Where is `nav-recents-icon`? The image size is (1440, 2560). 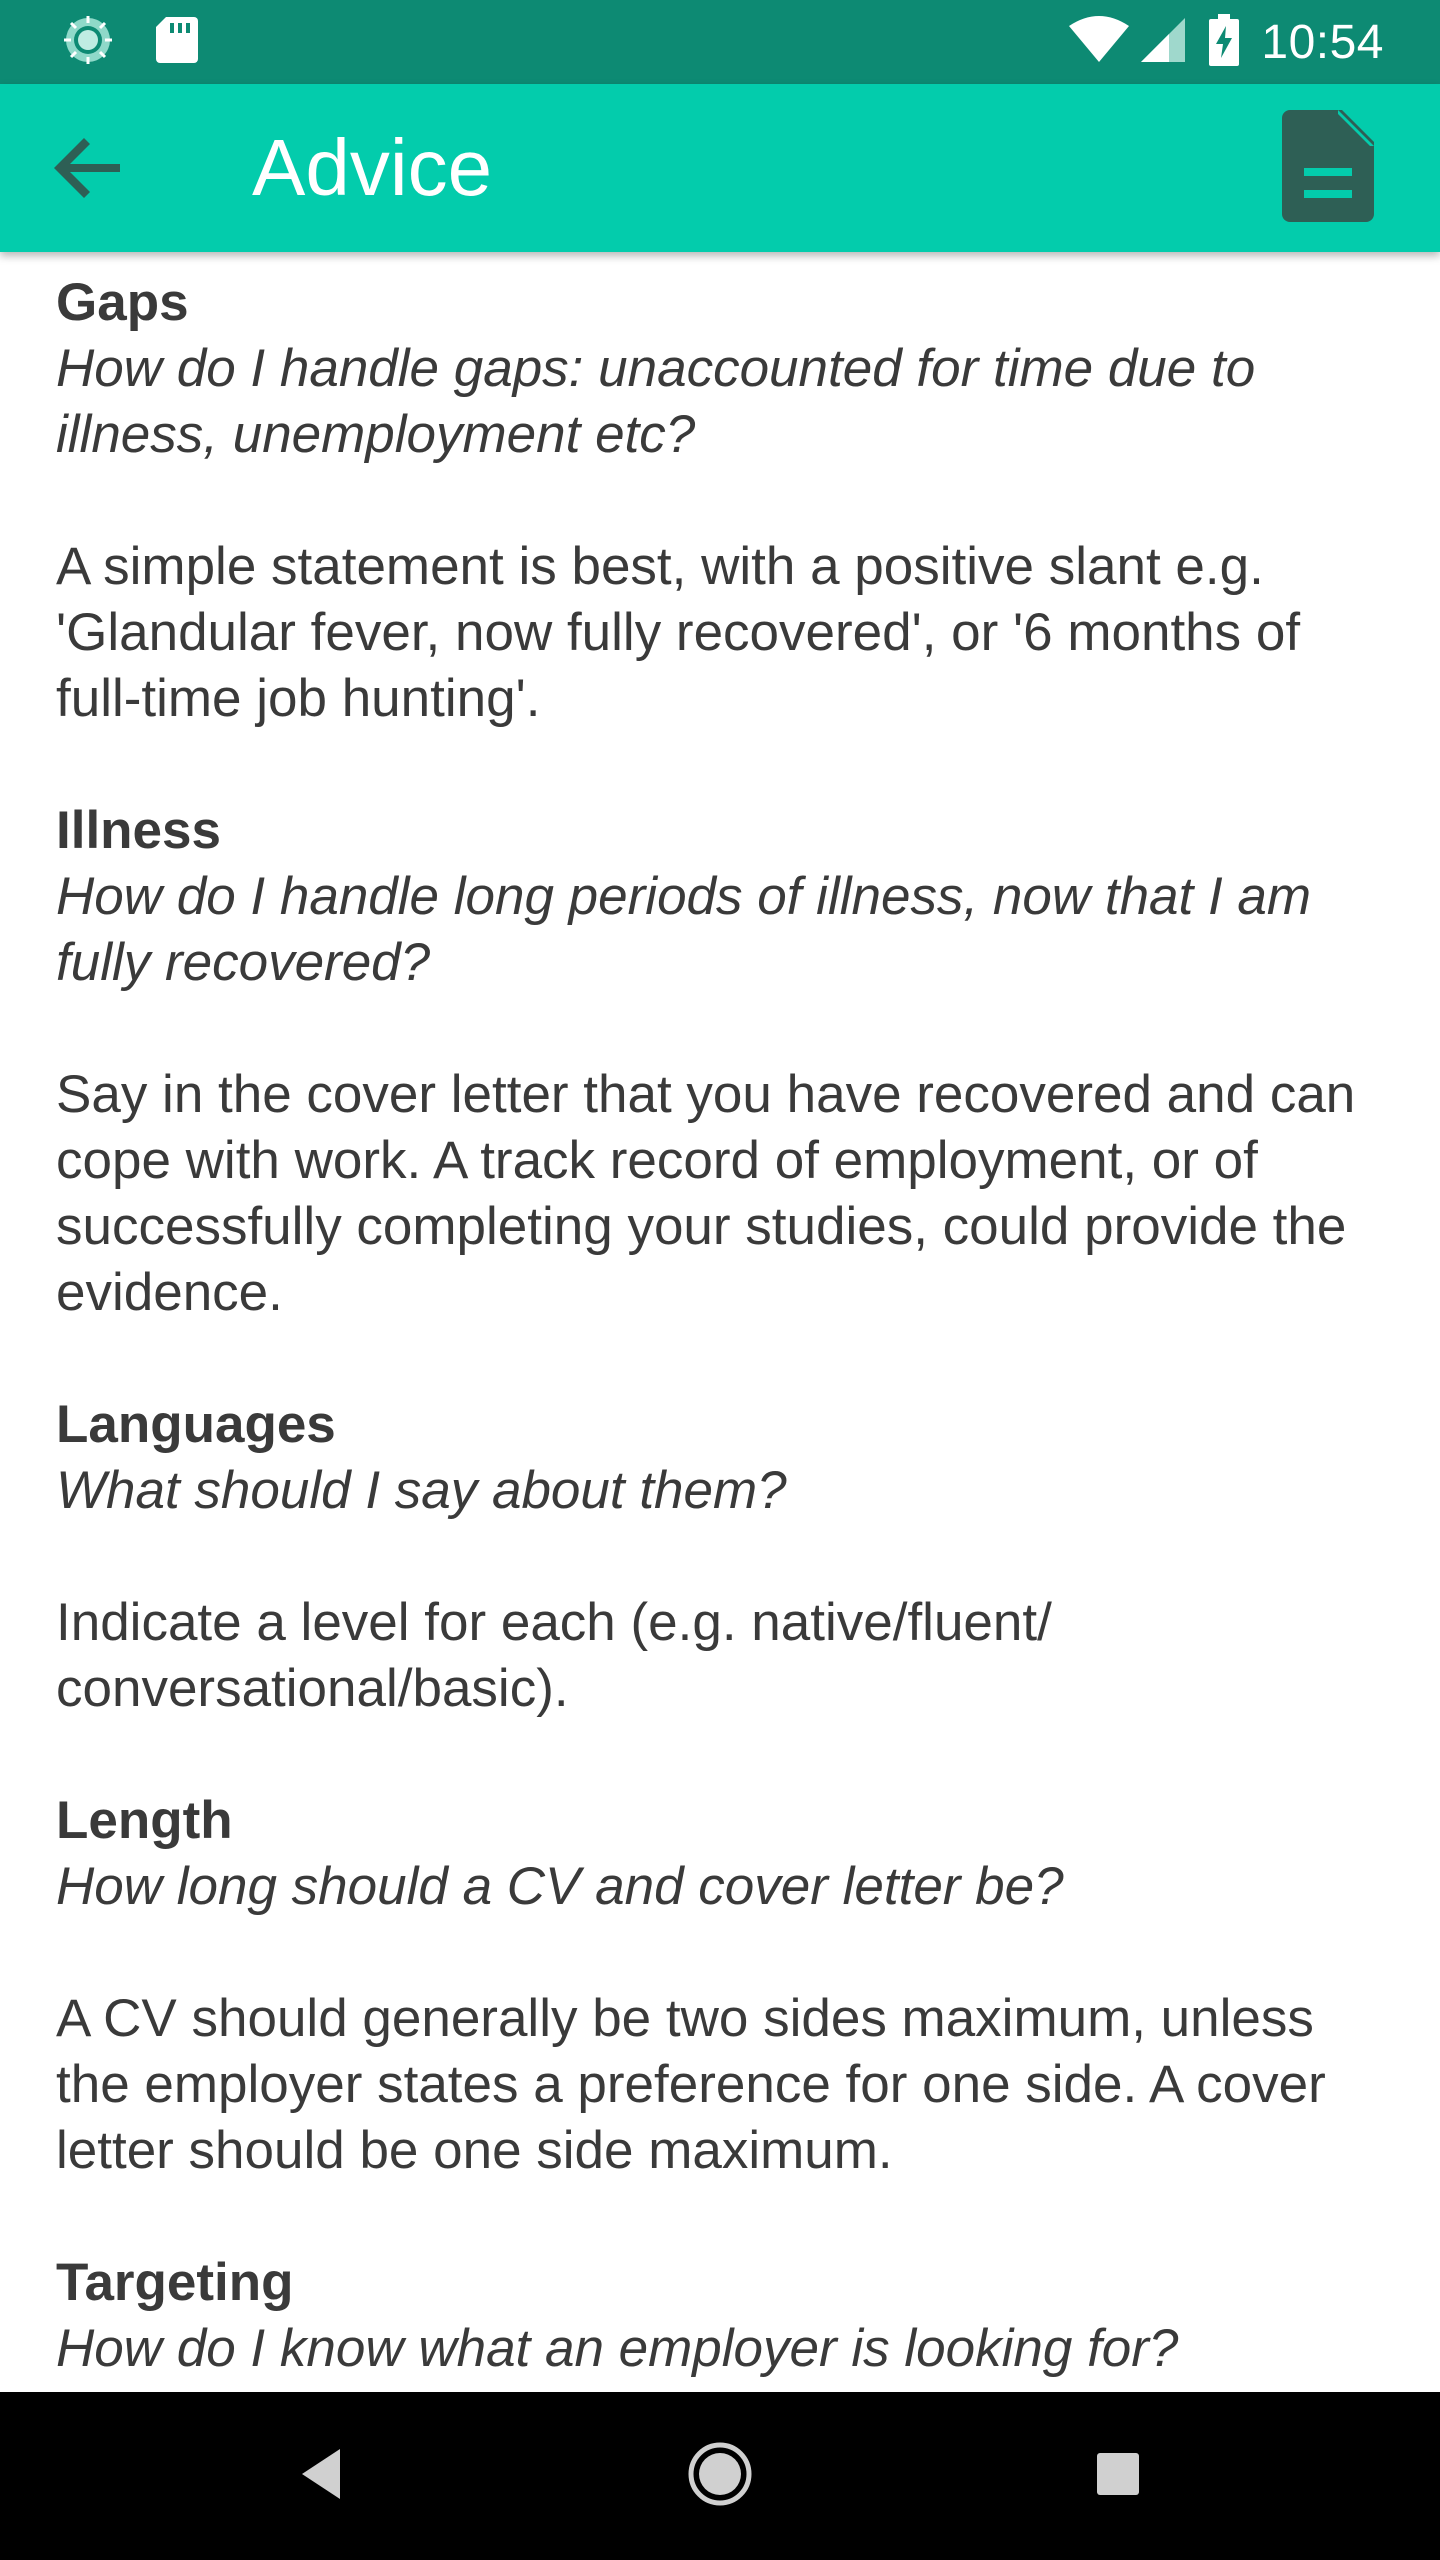 nav-recents-icon is located at coordinates (1118, 2476).